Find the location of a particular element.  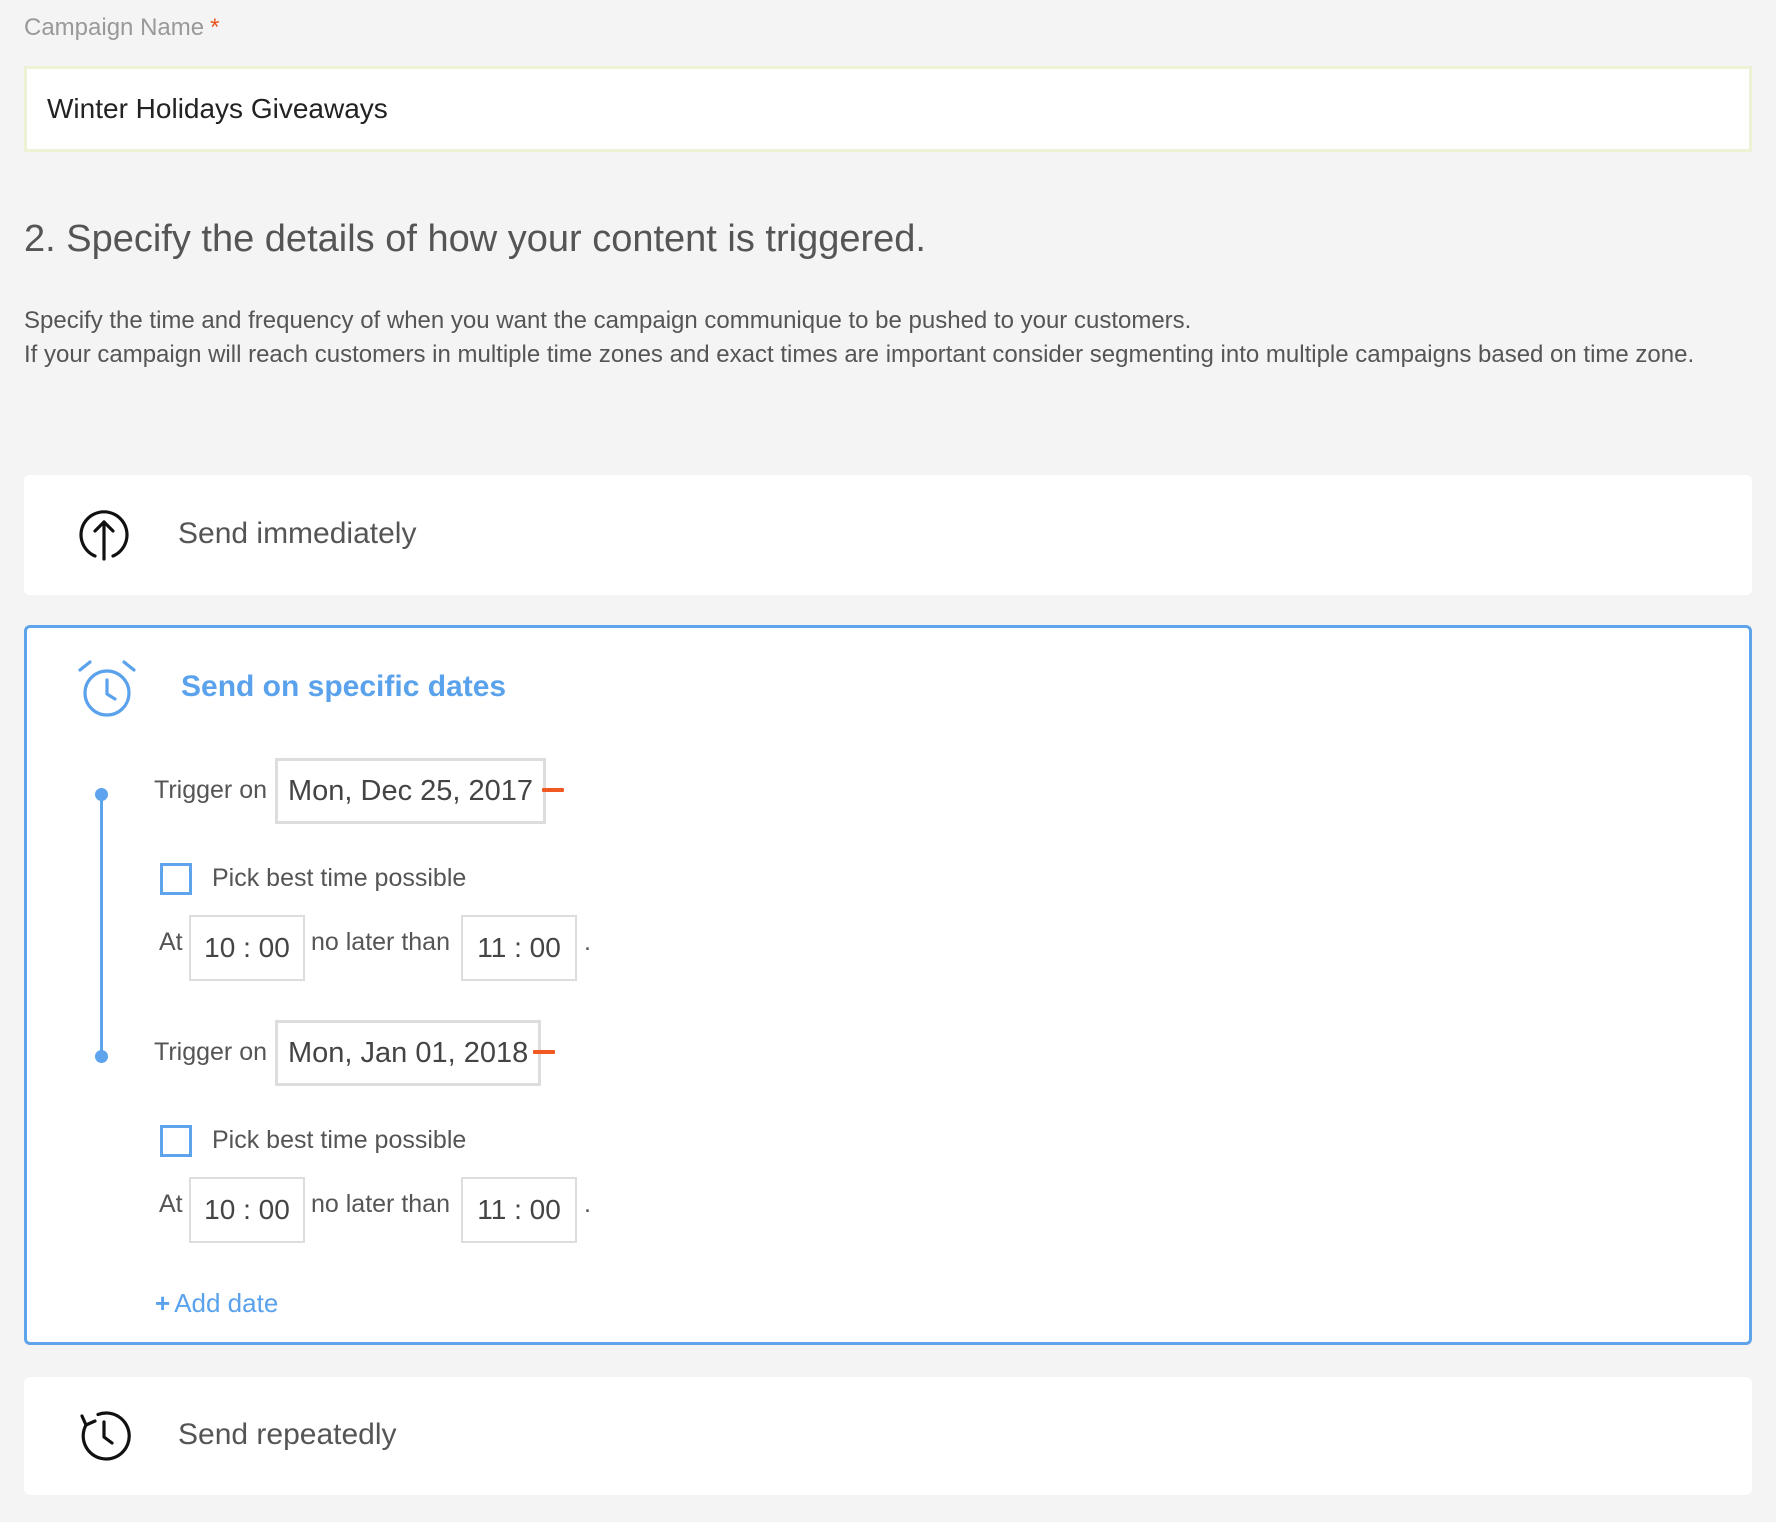

required-asterisk: * is located at coordinates (215, 27).